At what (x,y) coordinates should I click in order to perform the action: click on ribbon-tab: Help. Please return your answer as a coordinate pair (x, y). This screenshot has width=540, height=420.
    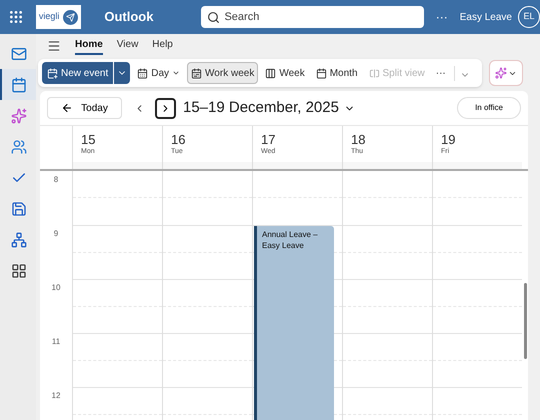
    Looking at the image, I should click on (162, 45).